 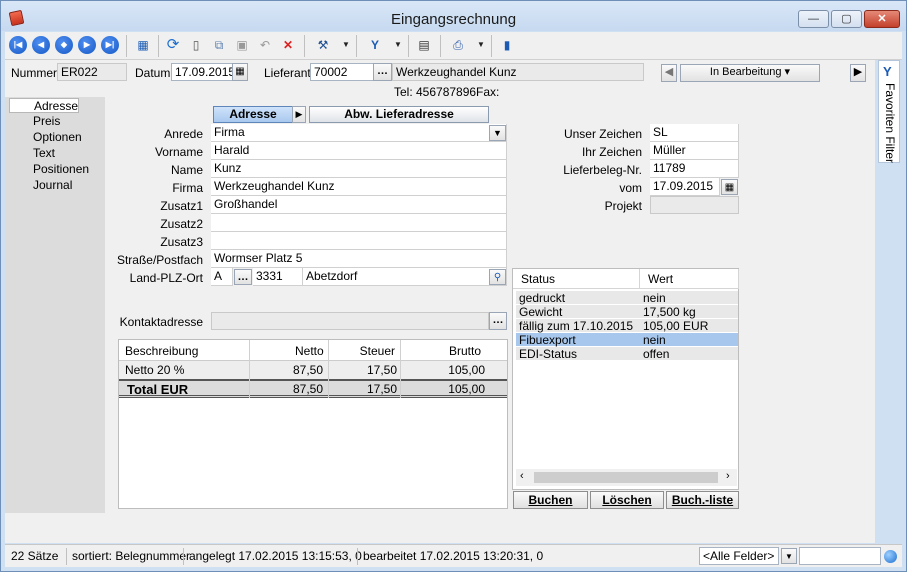 What do you see at coordinates (44, 105) in the screenshot?
I see `nav-item-adresse: Adresse` at bounding box center [44, 105].